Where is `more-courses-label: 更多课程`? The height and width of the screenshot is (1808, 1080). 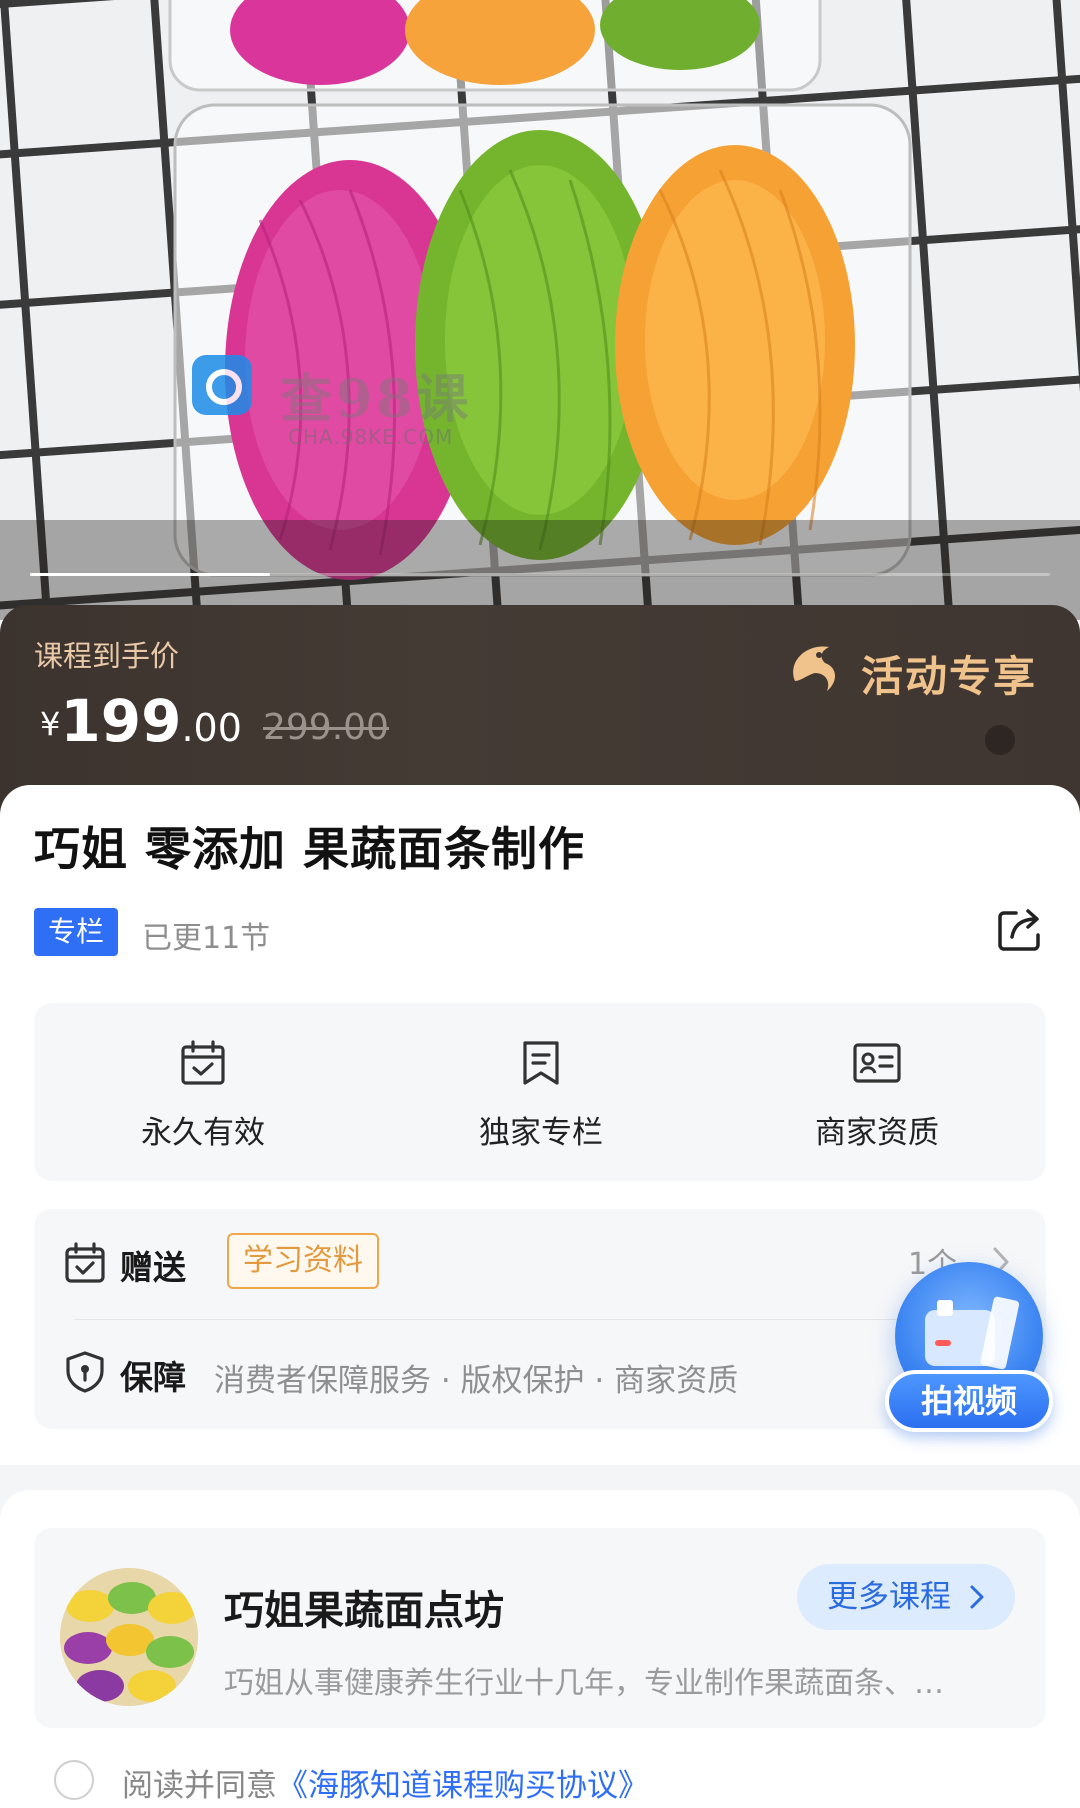
more-courses-label: 更多课程 is located at coordinates (889, 1597).